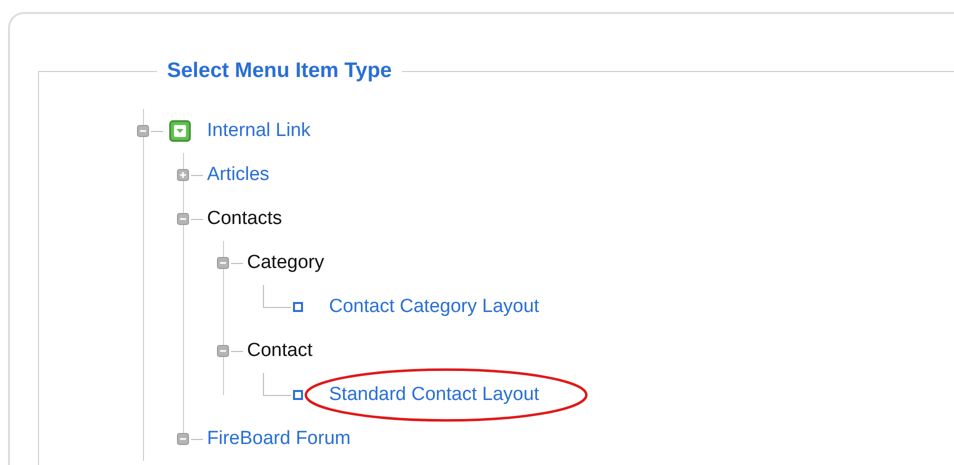 The height and width of the screenshot is (465, 954). I want to click on menu-type-link: Contact Category Layout, so click(434, 306).